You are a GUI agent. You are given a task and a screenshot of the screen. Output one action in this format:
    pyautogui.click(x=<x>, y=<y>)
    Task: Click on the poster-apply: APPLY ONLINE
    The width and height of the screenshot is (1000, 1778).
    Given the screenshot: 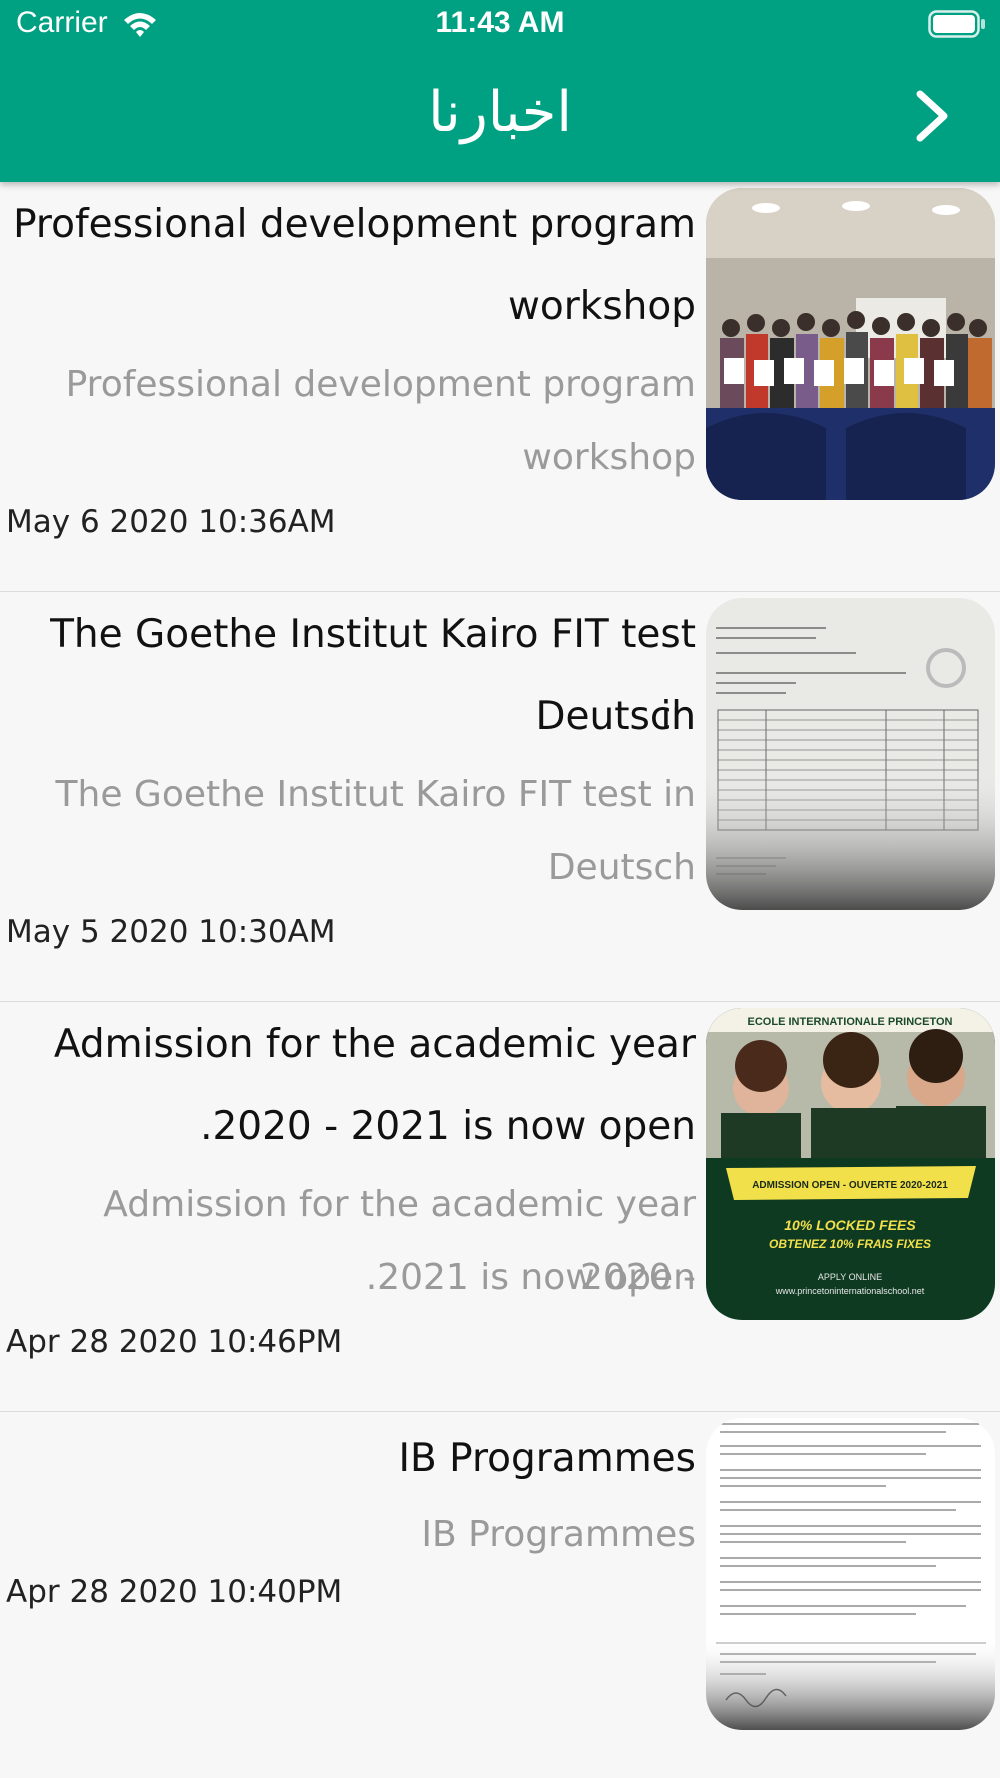 What is the action you would take?
    pyautogui.click(x=850, y=1277)
    